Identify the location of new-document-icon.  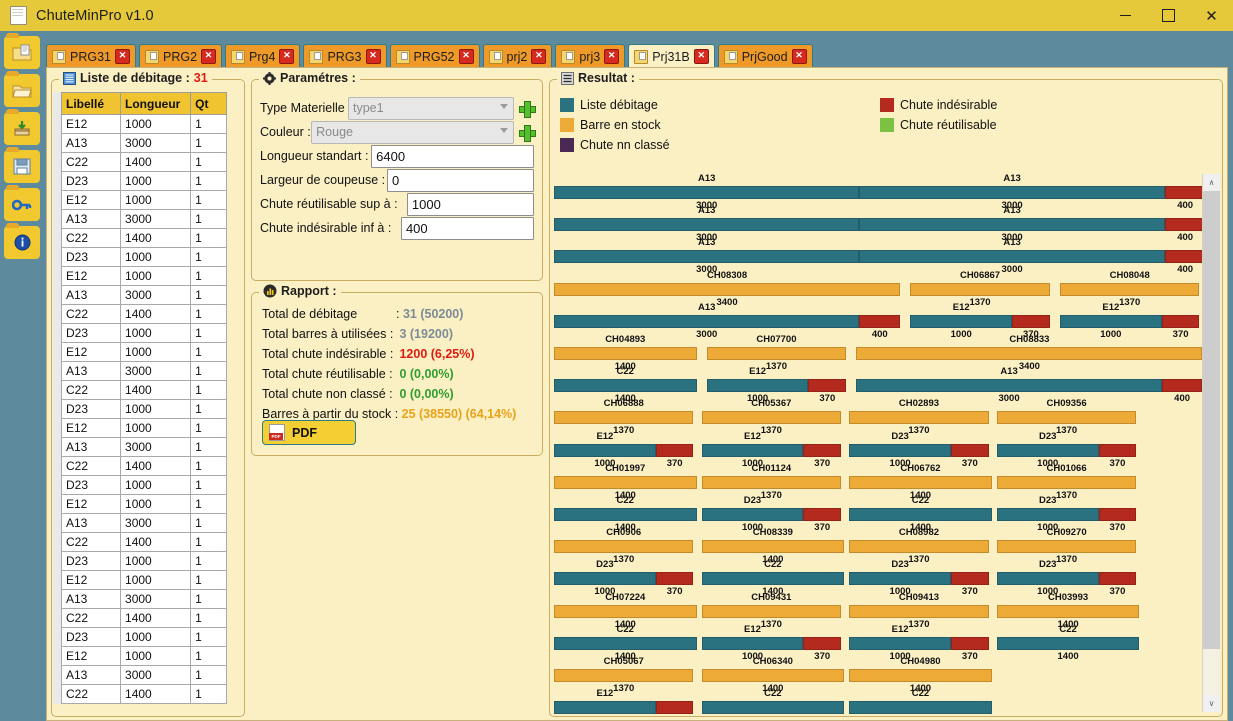
(22, 51).